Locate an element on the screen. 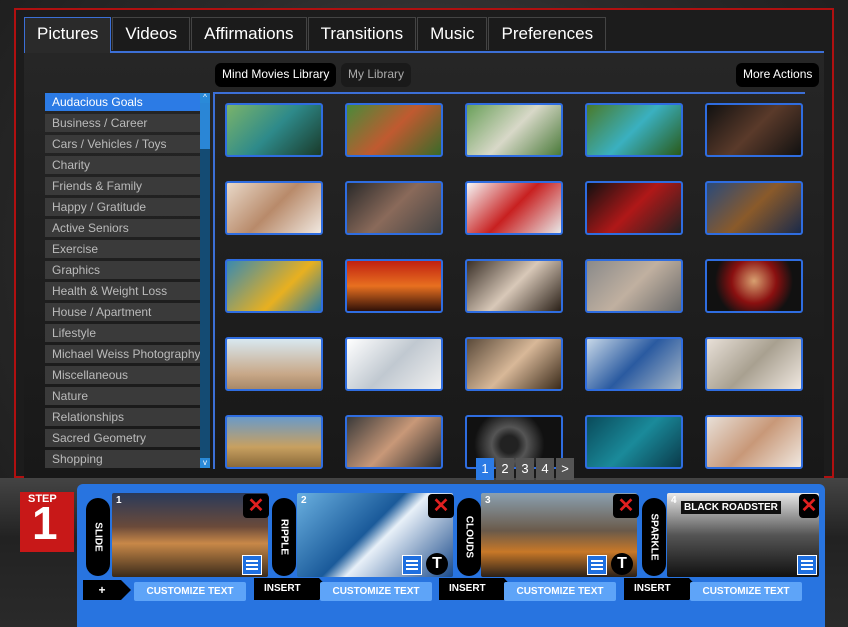 The height and width of the screenshot is (627, 848). transition-button: CLOUDS is located at coordinates (469, 537).